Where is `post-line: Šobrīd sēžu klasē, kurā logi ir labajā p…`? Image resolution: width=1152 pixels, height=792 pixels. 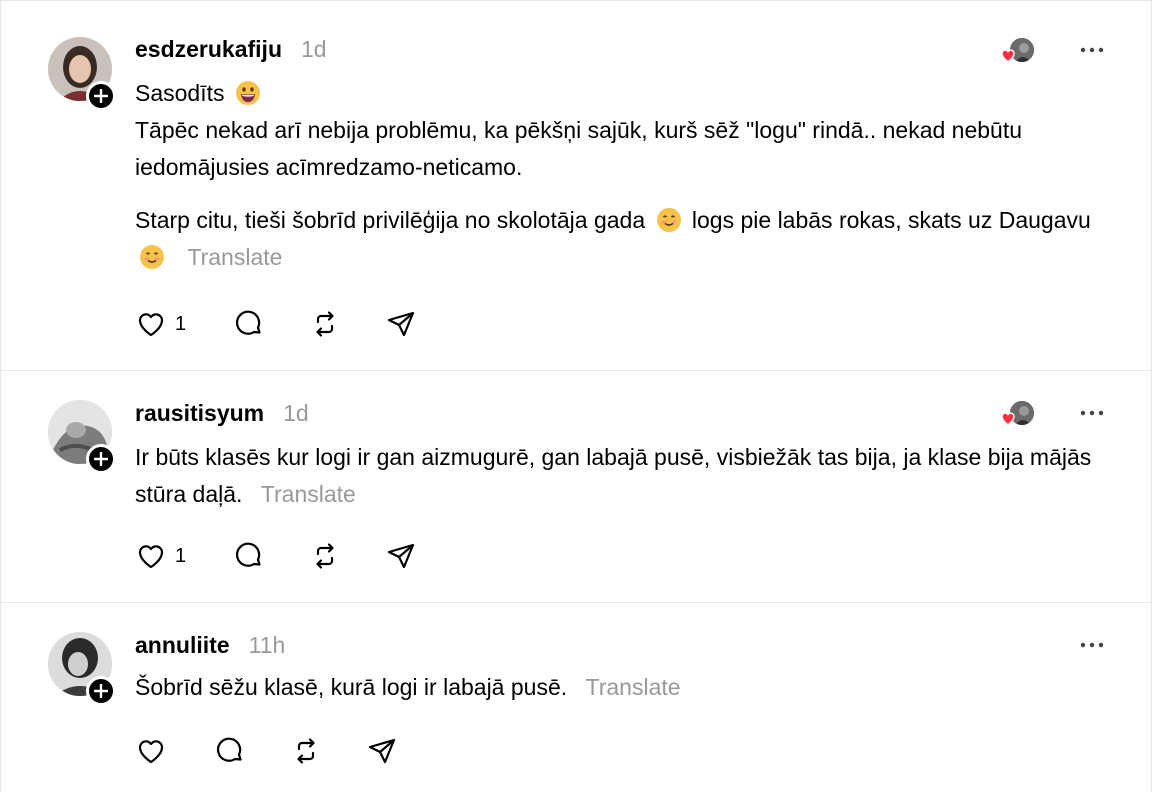
post-line: Šobrīd sēžu klasē, kurā logi ir labajā p… is located at coordinates (351, 687).